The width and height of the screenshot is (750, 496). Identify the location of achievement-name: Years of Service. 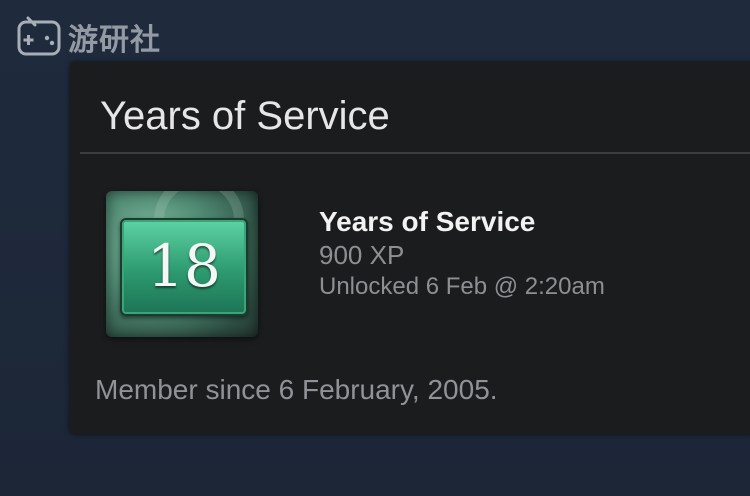
(427, 221).